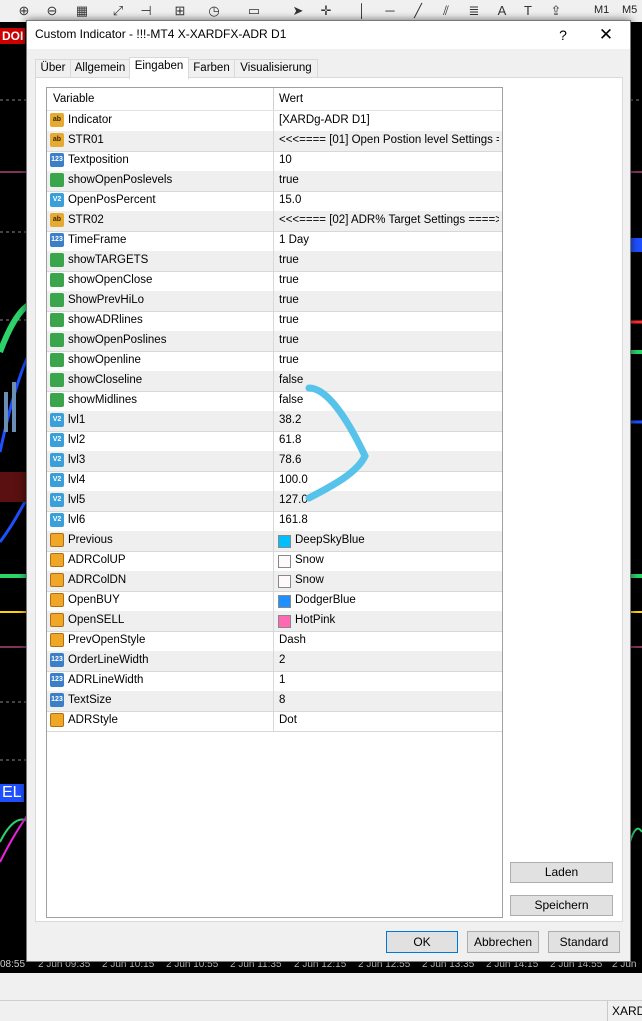  Describe the element at coordinates (561, 905) in the screenshot. I see `save-button: Speichern` at that location.